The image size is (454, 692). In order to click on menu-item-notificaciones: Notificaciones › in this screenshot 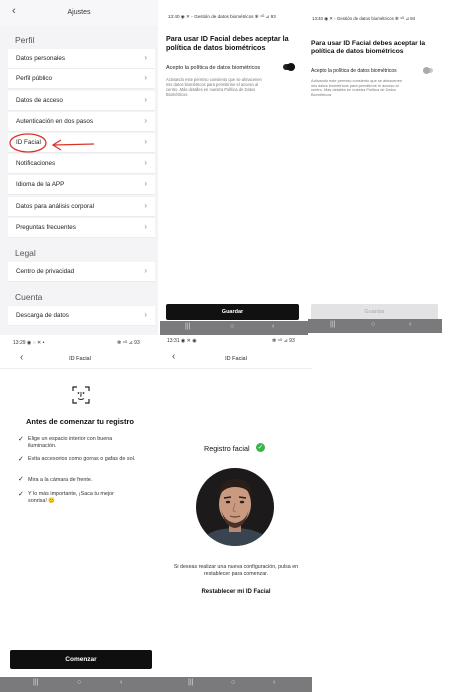, I will do `click(81, 164)`.